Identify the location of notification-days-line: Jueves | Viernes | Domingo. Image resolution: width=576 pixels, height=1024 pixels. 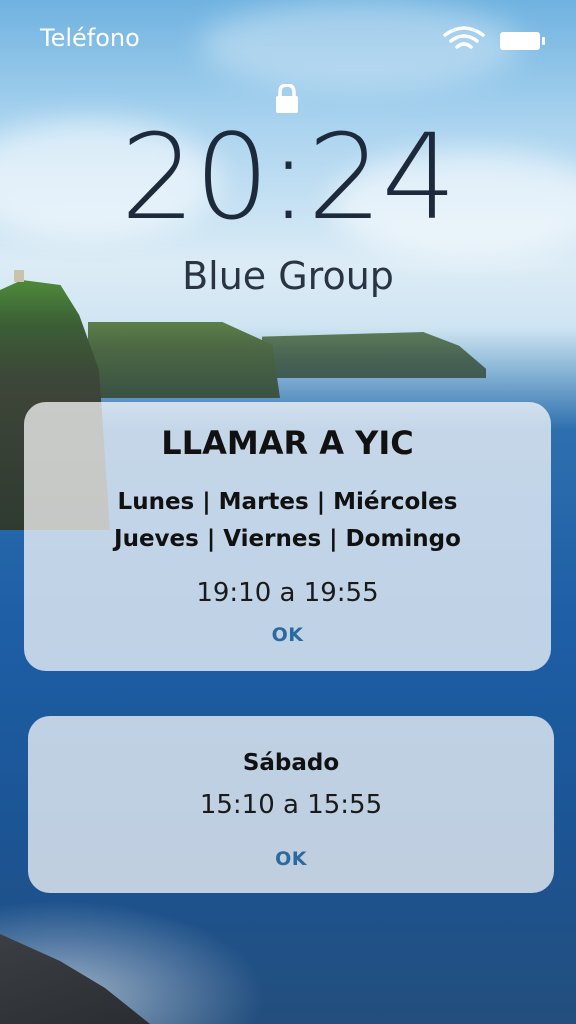
(287, 539).